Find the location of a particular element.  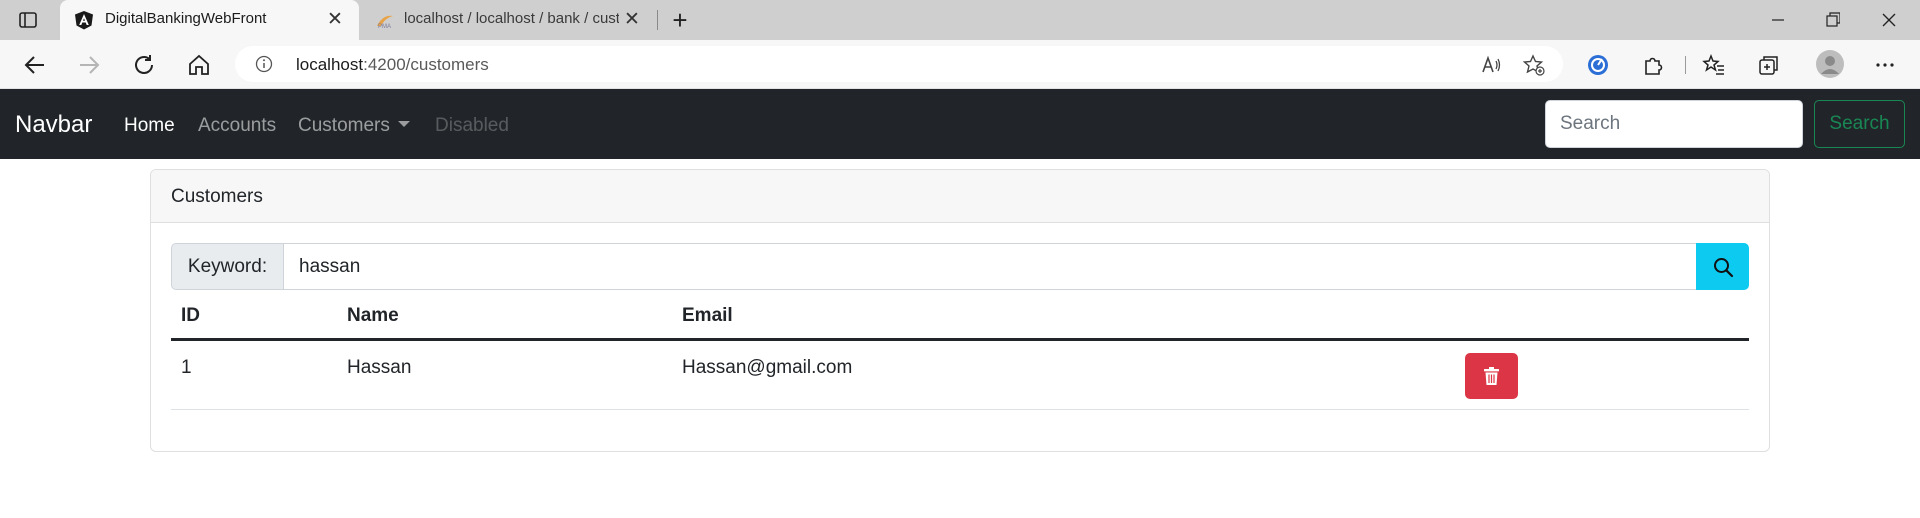

extension-blue-icon is located at coordinates (1598, 65).